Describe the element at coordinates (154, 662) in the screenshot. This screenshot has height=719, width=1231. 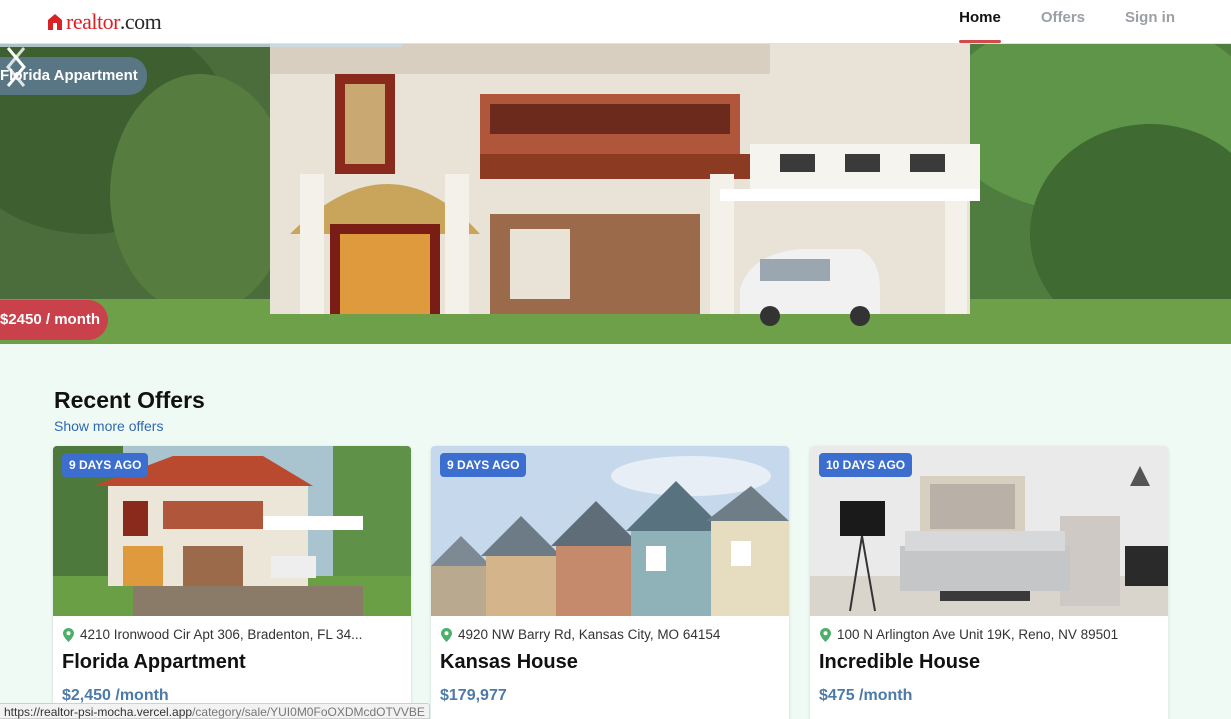
I see `offer-title: Florida Appartment` at that location.